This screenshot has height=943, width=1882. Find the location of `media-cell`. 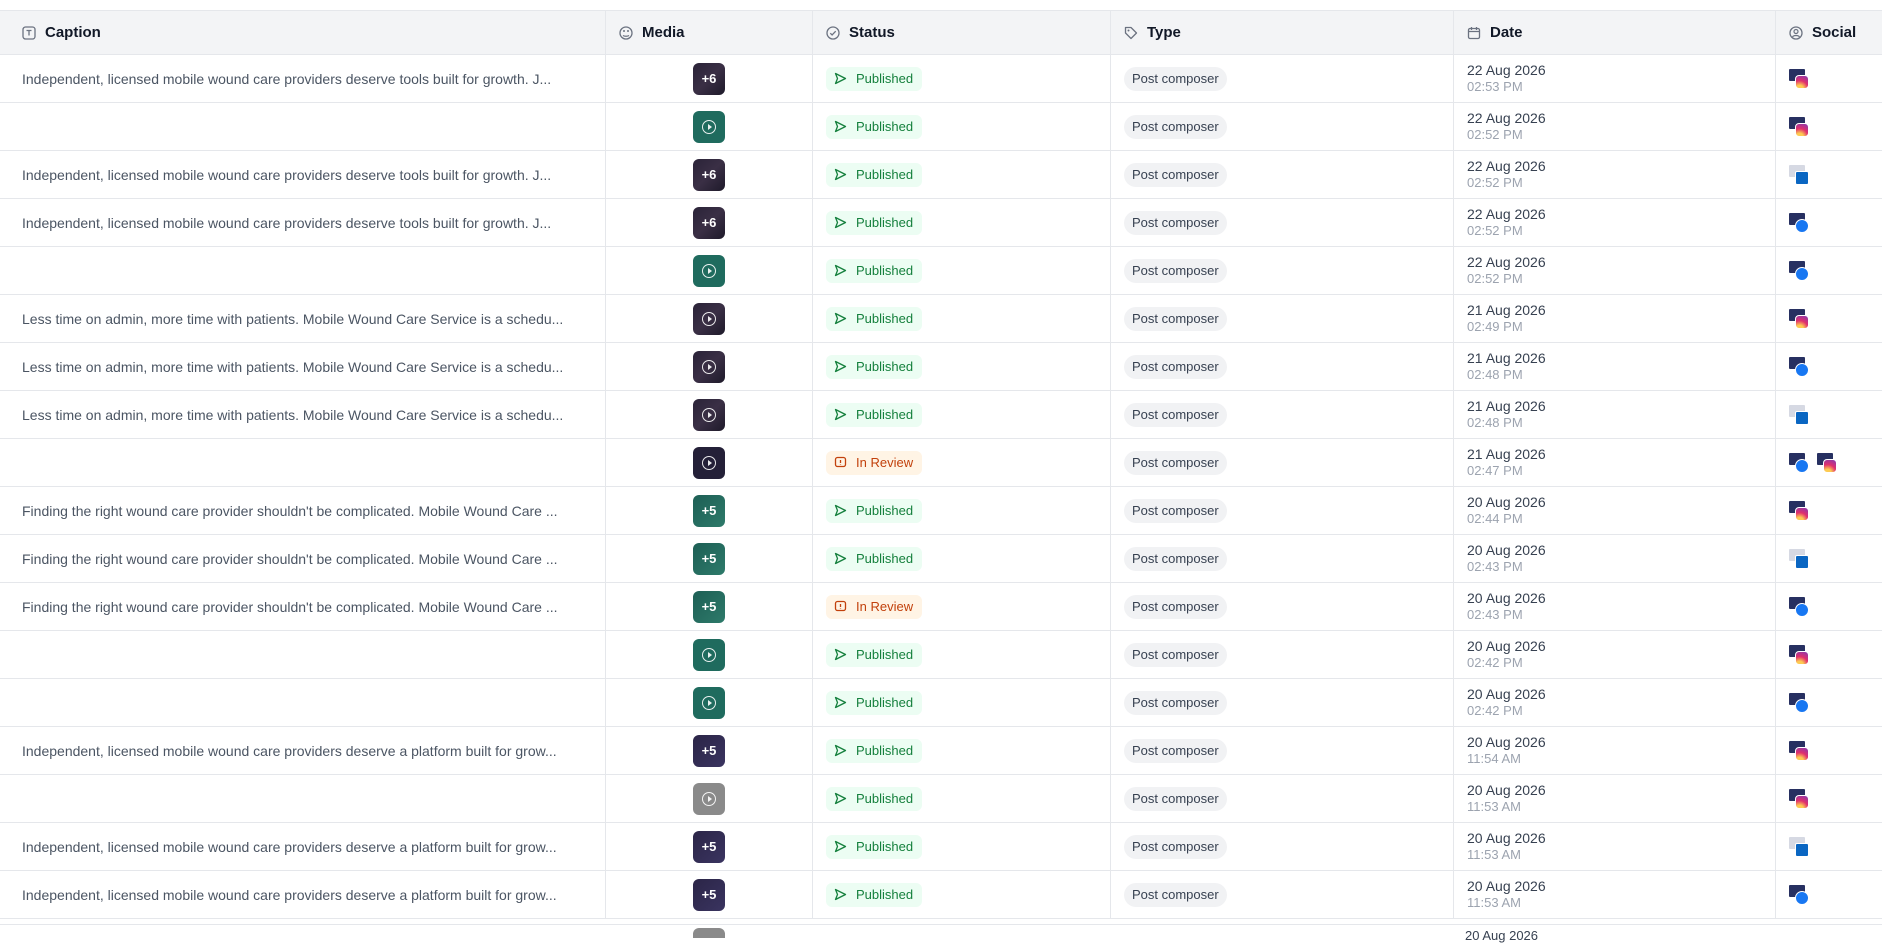

media-cell is located at coordinates (709, 654).